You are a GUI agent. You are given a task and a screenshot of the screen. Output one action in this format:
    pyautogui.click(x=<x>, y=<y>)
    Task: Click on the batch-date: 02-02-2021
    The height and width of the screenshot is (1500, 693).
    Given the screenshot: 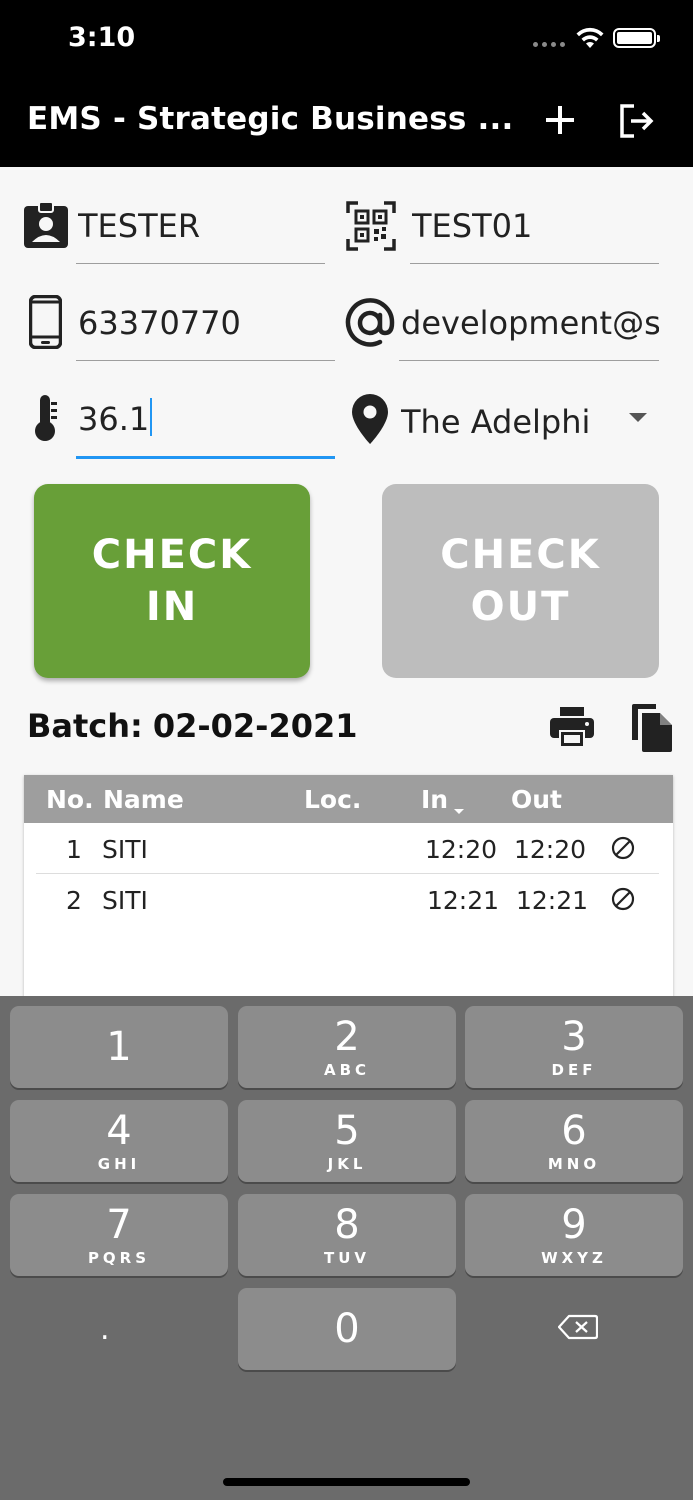 What is the action you would take?
    pyautogui.click(x=255, y=726)
    